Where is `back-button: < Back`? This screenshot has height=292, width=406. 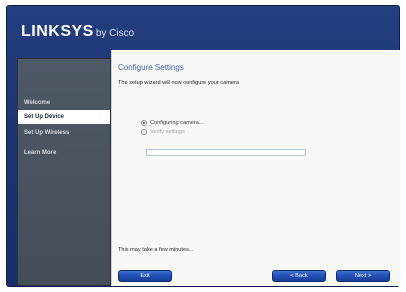 back-button: < Back is located at coordinates (299, 276).